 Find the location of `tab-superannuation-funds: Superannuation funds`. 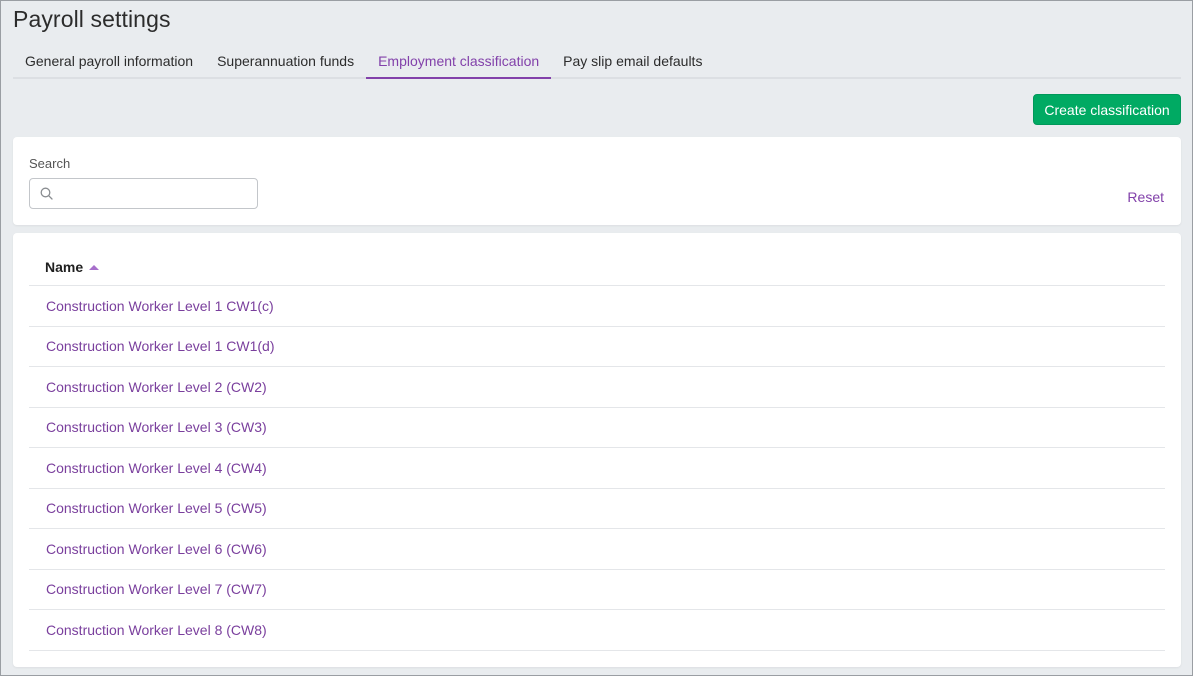

tab-superannuation-funds: Superannuation funds is located at coordinates (285, 61).